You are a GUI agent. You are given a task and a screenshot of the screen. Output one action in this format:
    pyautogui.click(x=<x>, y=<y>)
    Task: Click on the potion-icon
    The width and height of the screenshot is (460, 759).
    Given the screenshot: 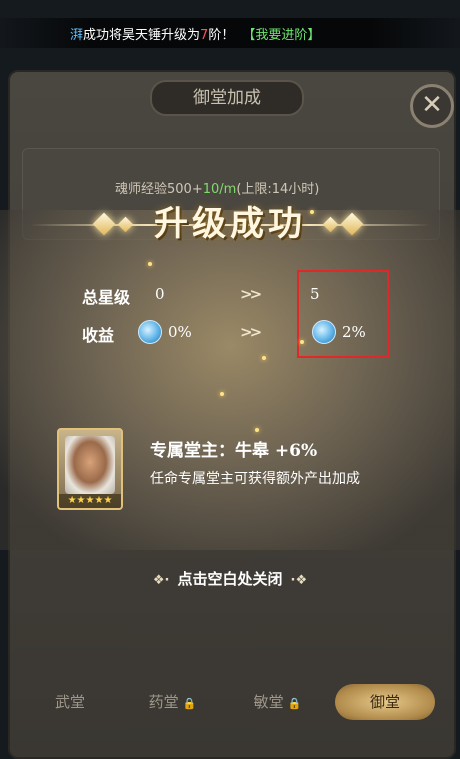 What is the action you would take?
    pyautogui.click(x=150, y=332)
    